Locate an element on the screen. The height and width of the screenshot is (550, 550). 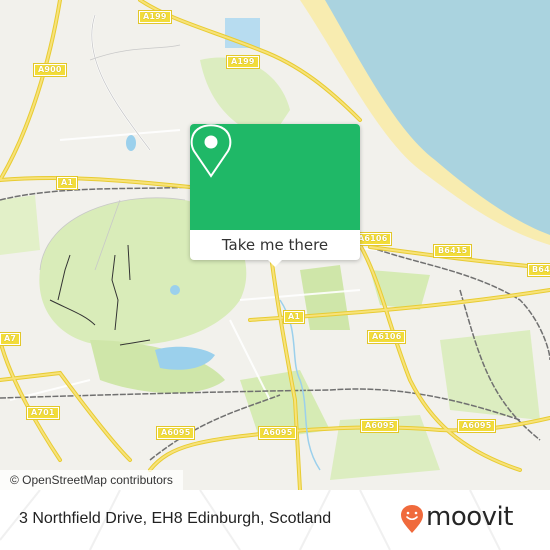
road-label-a199-east: A199 is located at coordinates (243, 62).